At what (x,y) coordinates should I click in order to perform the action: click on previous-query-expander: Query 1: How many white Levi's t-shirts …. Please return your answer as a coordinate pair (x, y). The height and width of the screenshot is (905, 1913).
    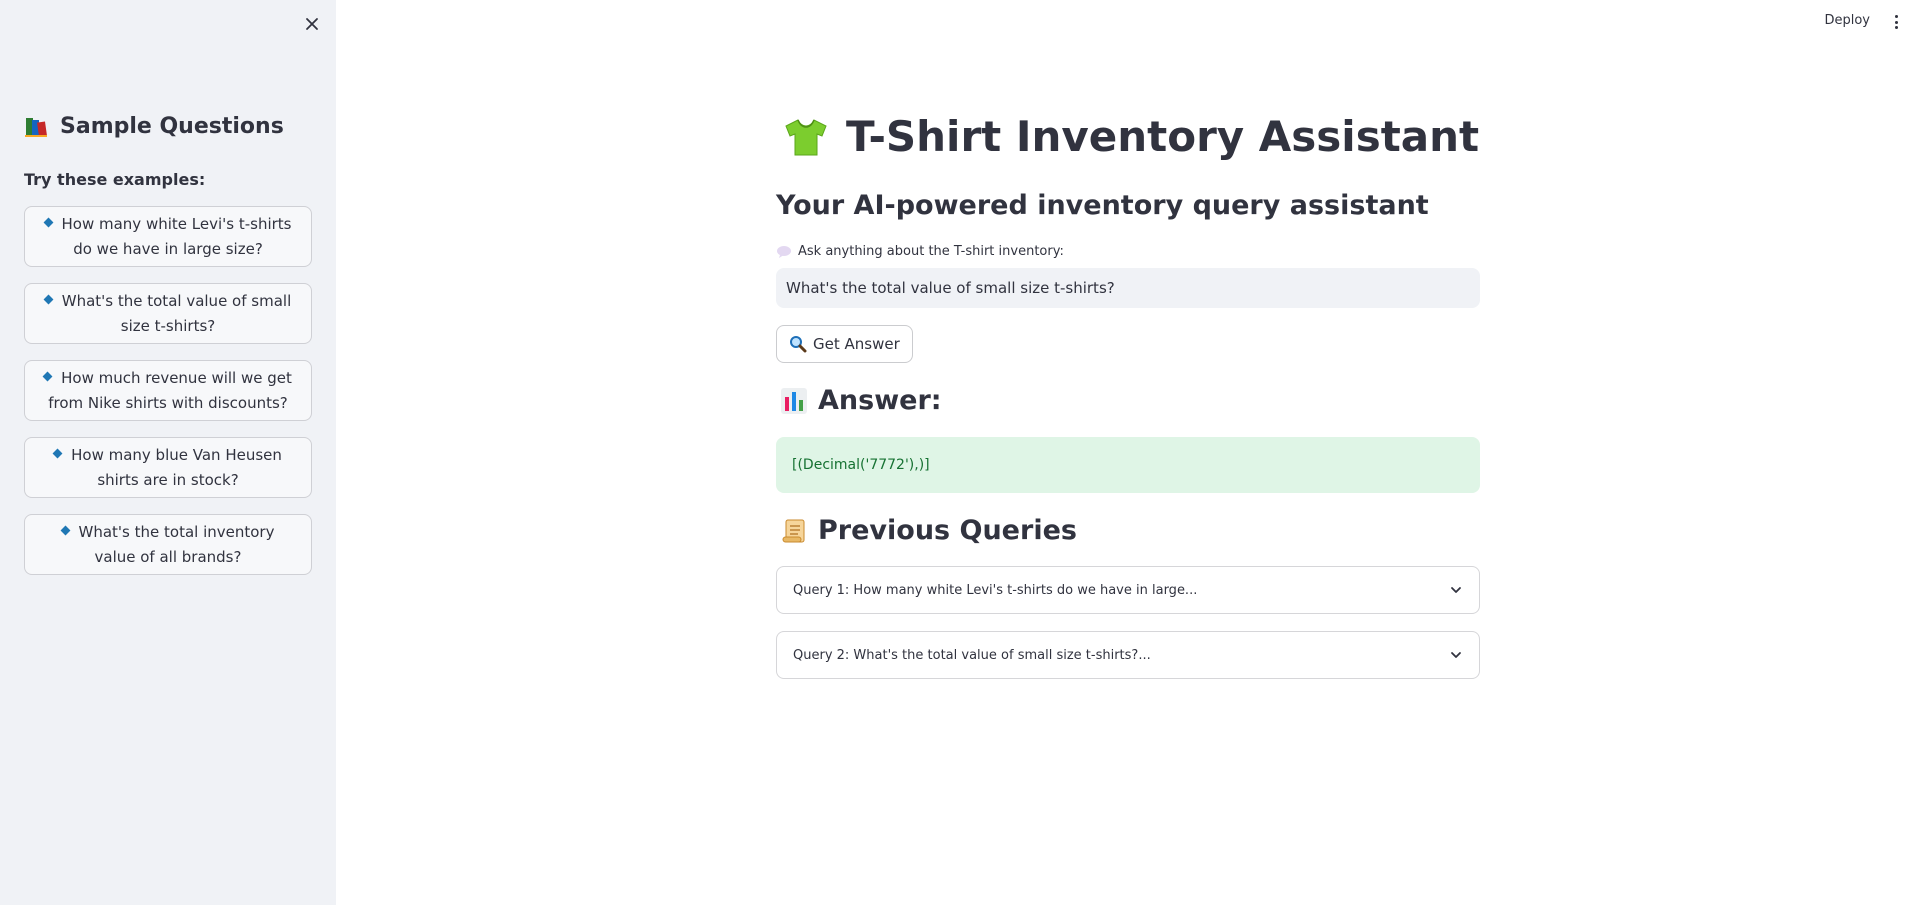
    Looking at the image, I should click on (1128, 590).